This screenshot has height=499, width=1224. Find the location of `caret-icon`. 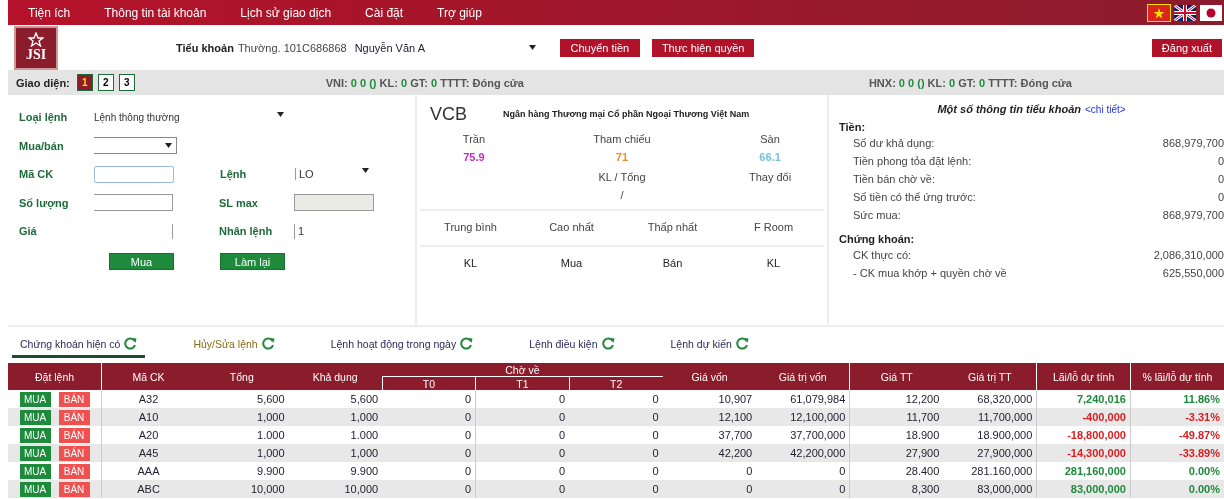

caret-icon is located at coordinates (280, 114).